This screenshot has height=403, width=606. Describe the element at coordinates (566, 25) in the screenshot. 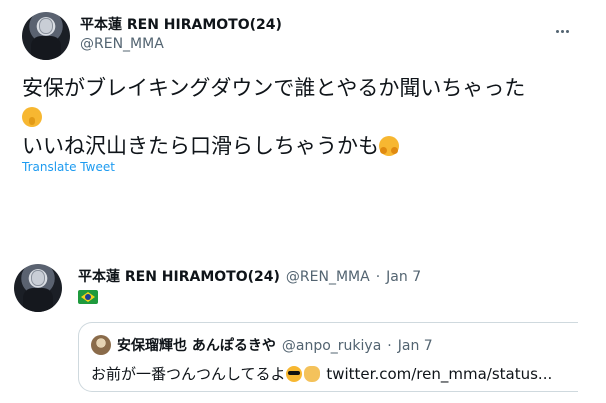

I see `more-options-icon` at that location.